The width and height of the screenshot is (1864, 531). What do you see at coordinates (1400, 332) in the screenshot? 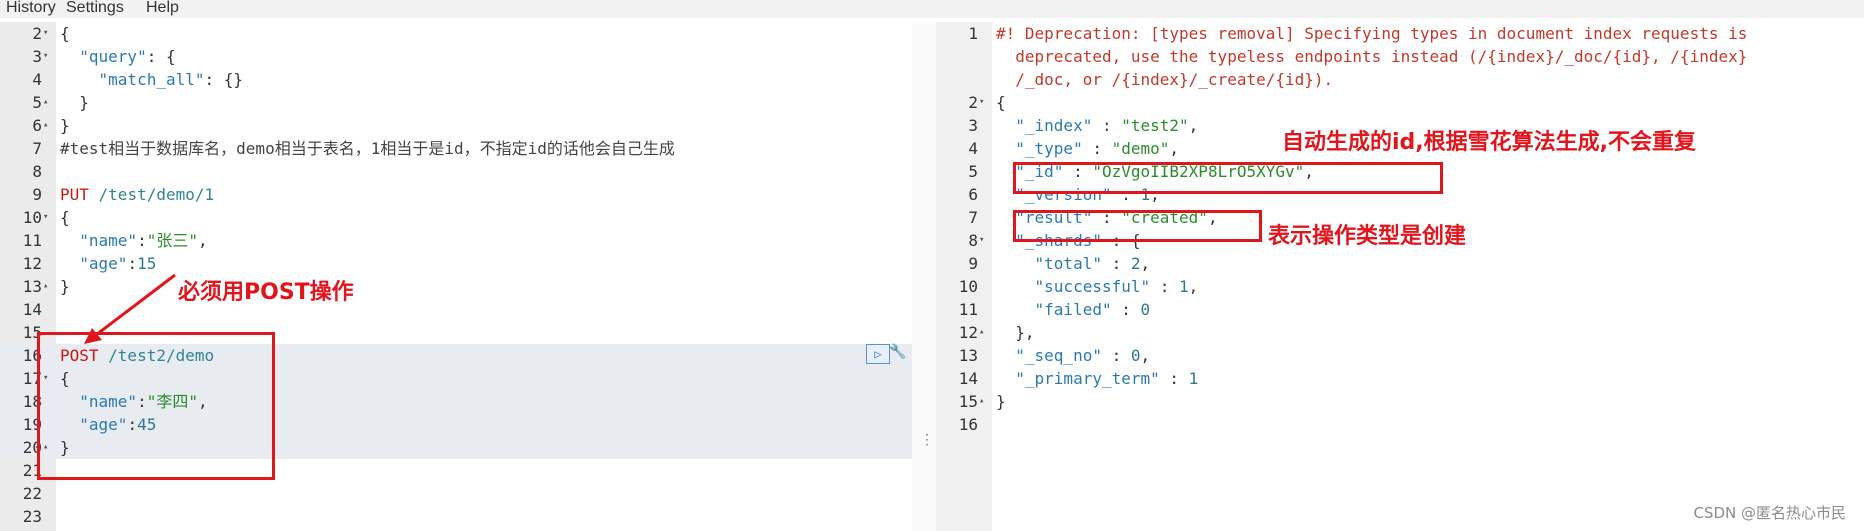
I see `output-line: 12 ▴ },` at bounding box center [1400, 332].